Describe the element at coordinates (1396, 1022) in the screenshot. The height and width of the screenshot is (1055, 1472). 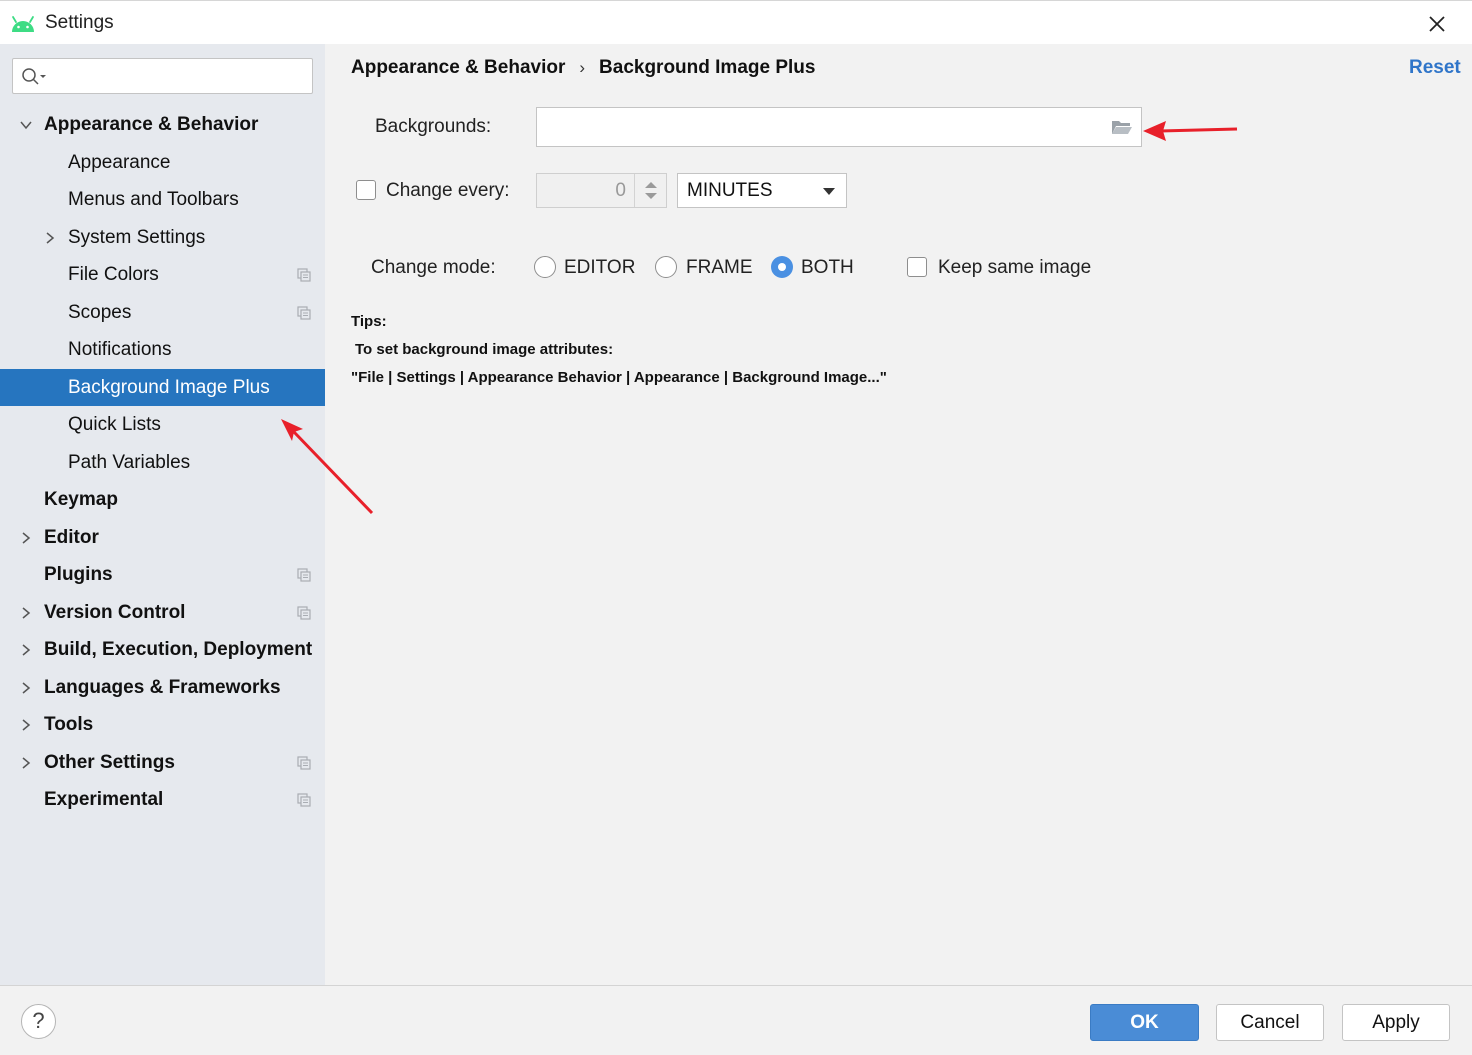
I see `apply-button: Apply` at that location.